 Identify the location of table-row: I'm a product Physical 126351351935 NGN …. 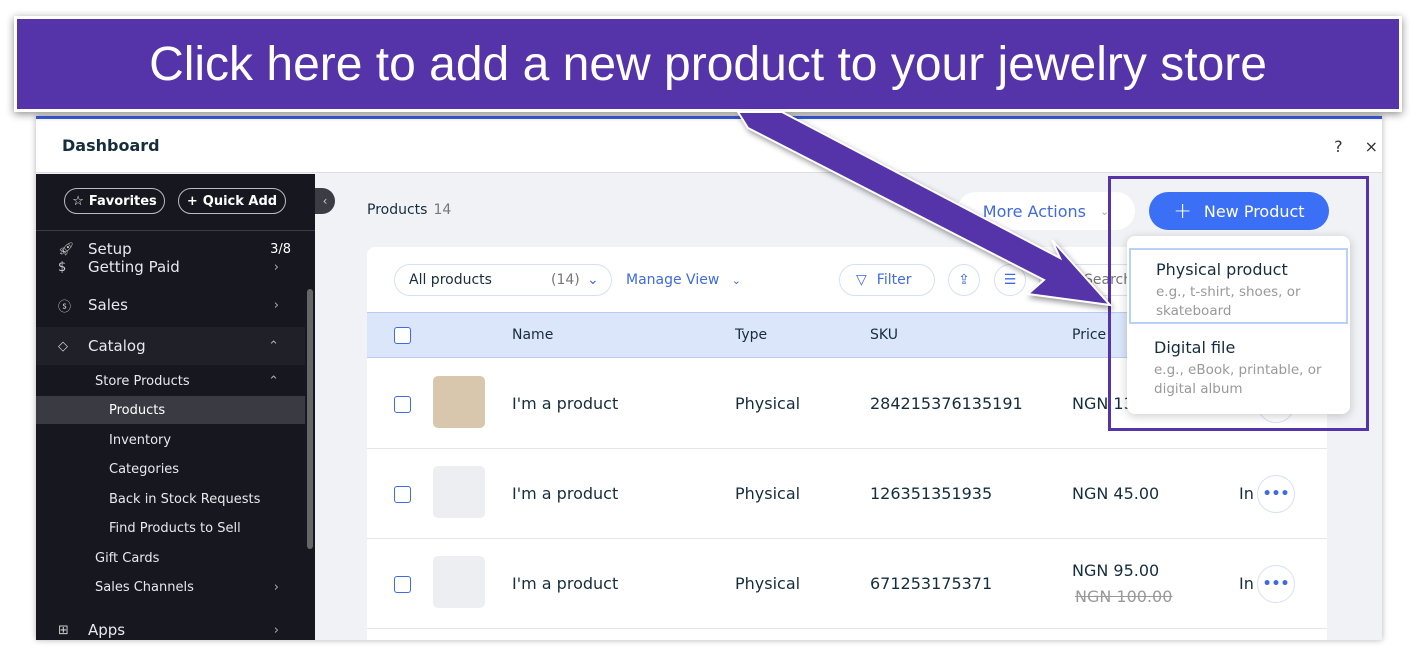
(847, 494).